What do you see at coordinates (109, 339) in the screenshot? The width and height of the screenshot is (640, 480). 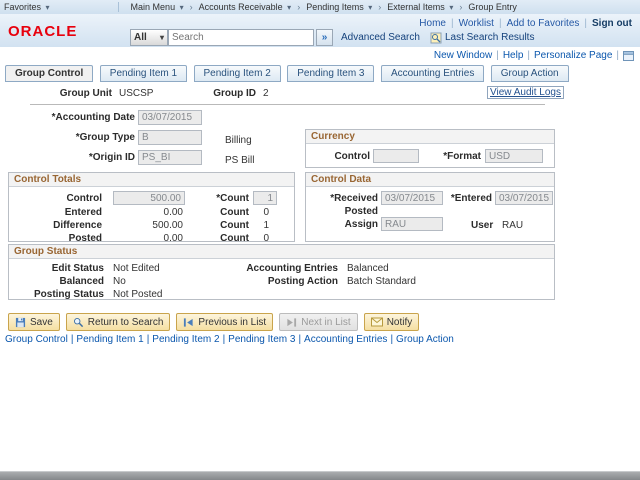 I see `footer-link-pending-item-1: Pending Item 1` at bounding box center [109, 339].